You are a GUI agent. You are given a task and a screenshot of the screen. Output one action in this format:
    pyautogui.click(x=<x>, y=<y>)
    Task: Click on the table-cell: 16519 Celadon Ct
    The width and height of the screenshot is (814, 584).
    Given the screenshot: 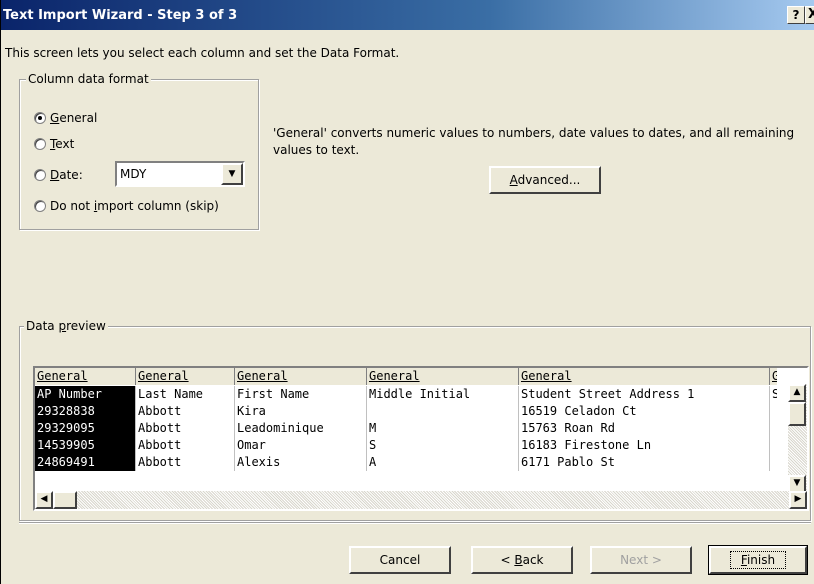 What is the action you would take?
    pyautogui.click(x=644, y=411)
    